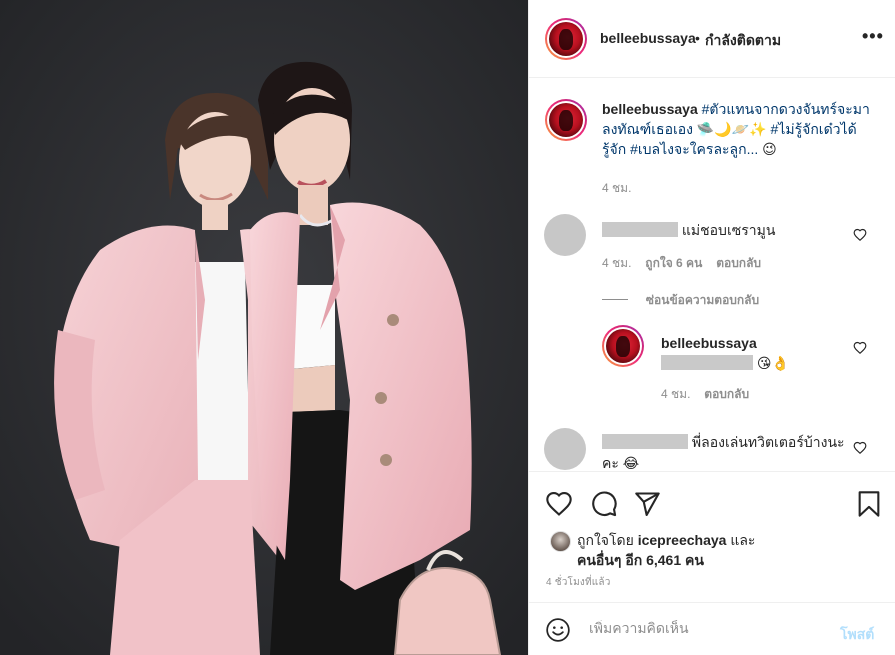 The height and width of the screenshot is (655, 895). I want to click on author-username: belleebussaya, so click(648, 38).